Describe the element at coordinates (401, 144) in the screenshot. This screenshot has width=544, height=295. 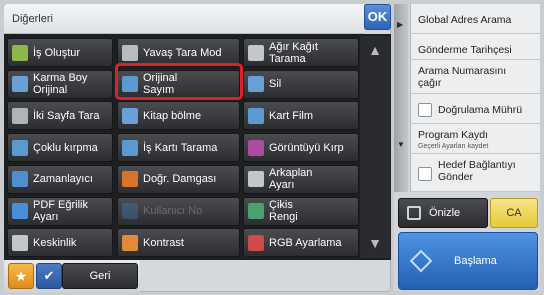
I see `collapse-down-icon: ▼` at that location.